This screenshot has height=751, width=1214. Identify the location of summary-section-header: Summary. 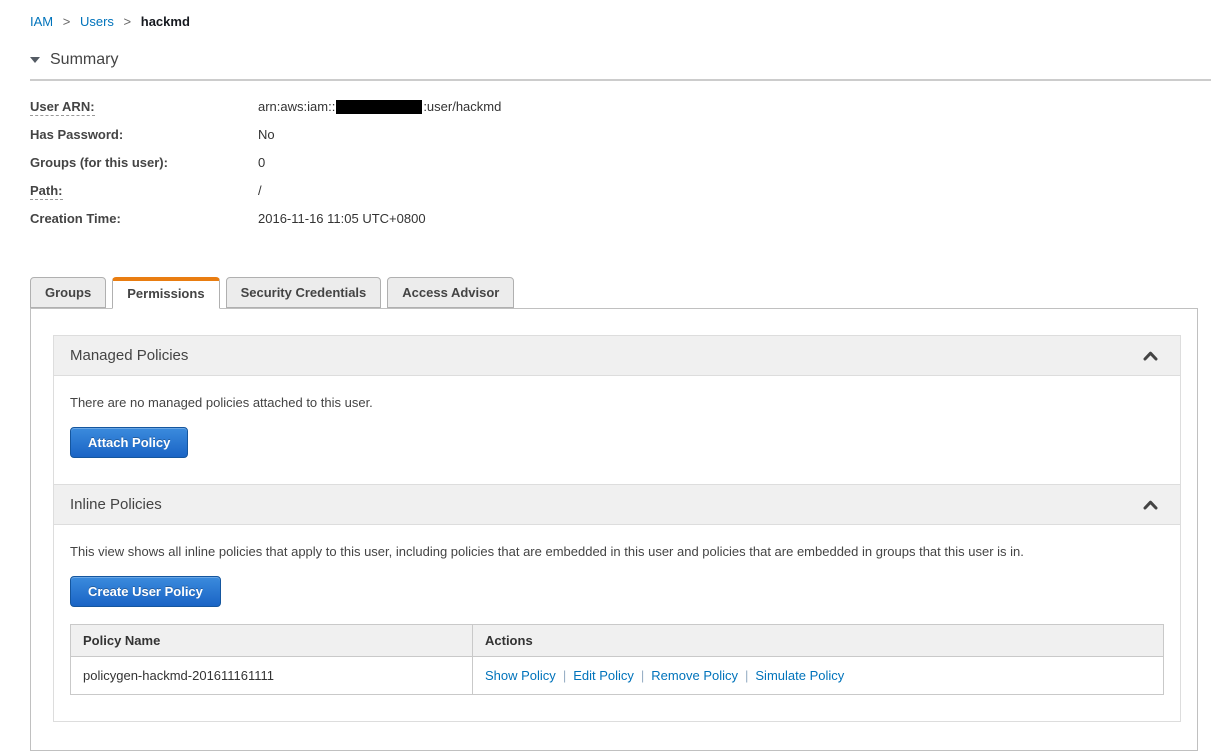
(620, 60).